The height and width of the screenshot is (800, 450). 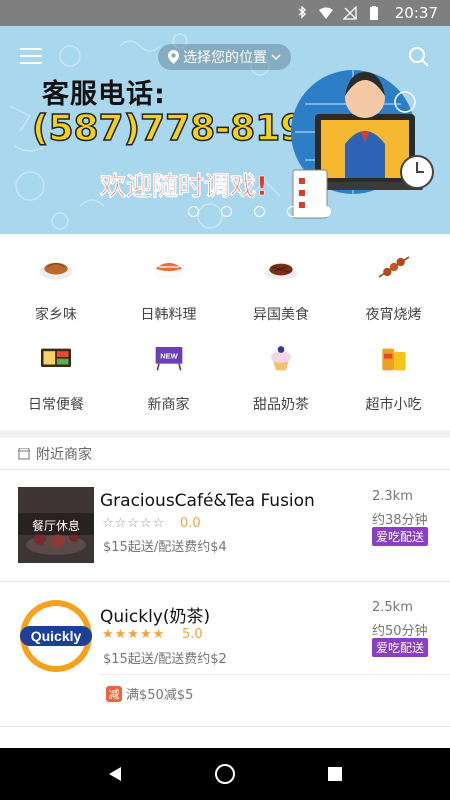 I want to click on category-item: 异国美食, so click(x=281, y=279).